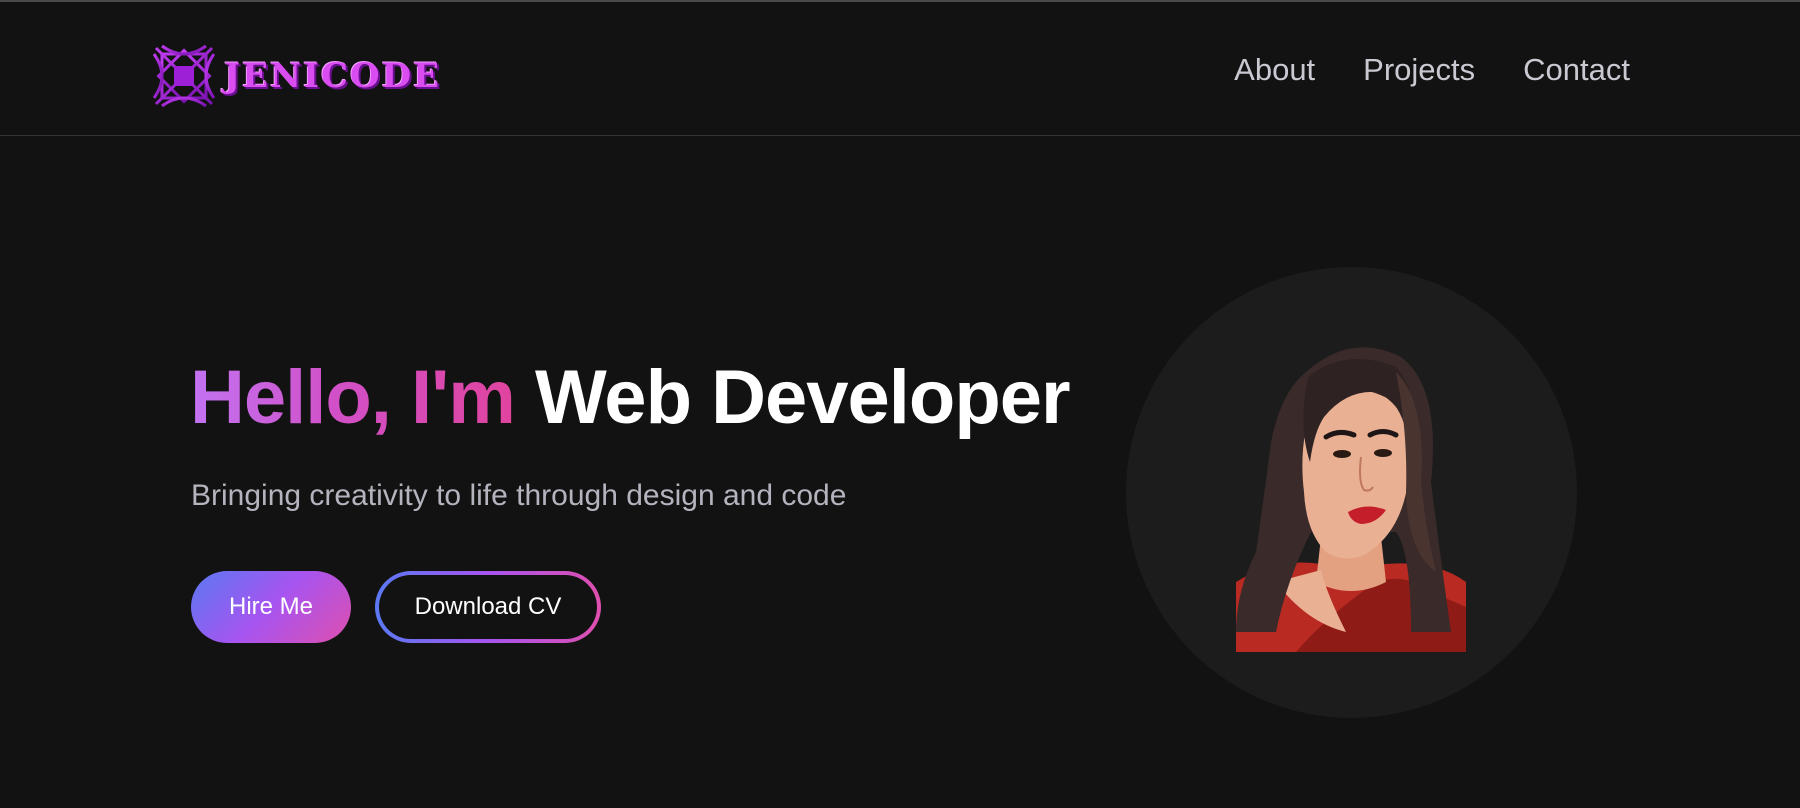 The image size is (1800, 808). I want to click on portrait-illustration, so click(1351, 499).